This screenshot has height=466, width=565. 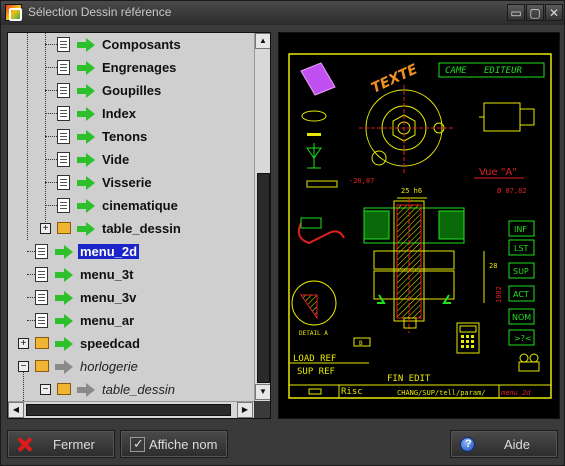 What do you see at coordinates (411, 191) in the screenshot?
I see `dimension-text: 25 h6` at bounding box center [411, 191].